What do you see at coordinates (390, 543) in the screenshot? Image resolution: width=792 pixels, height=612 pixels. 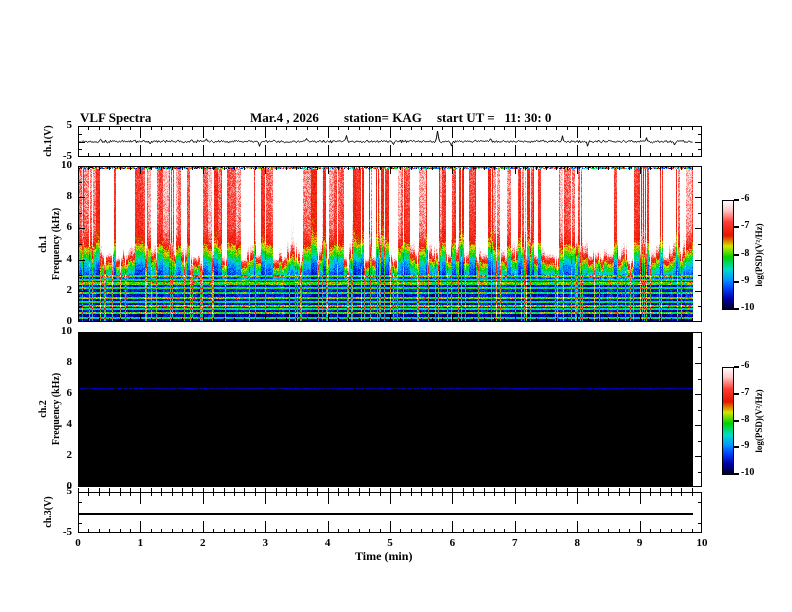 I see `x-tick-label: 5` at bounding box center [390, 543].